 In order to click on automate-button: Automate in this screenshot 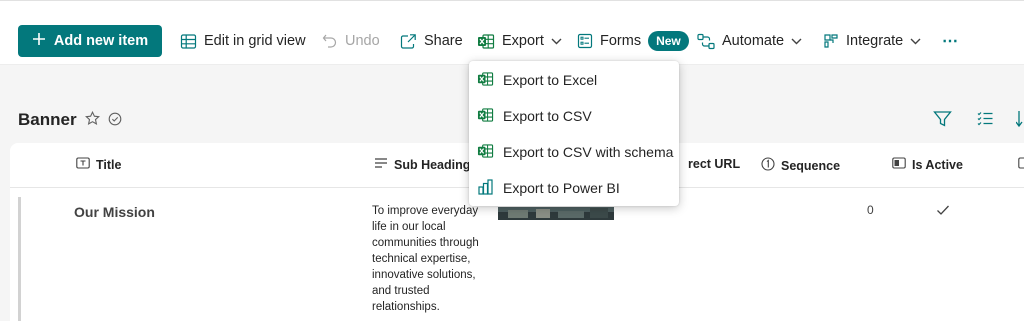, I will do `click(749, 41)`.